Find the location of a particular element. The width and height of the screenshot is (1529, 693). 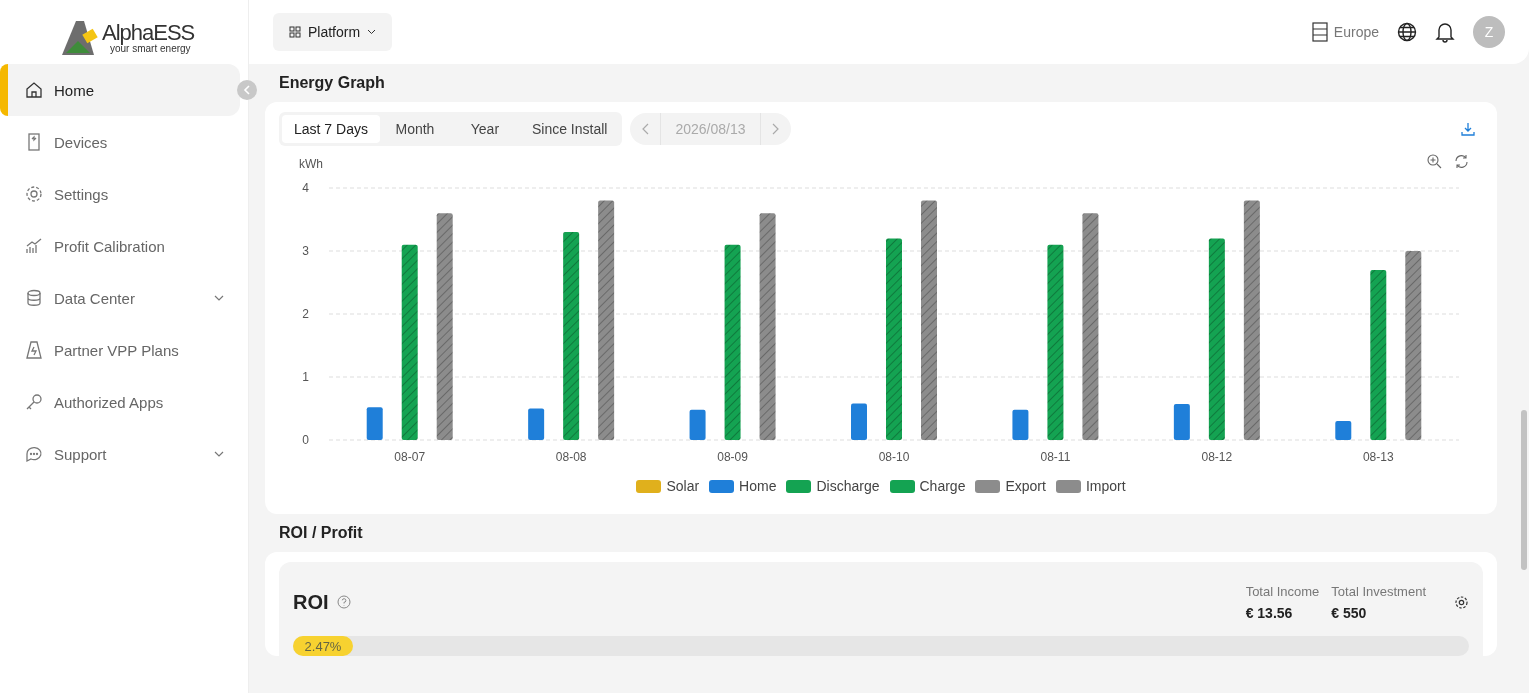

refresh-icon is located at coordinates (1461, 161).